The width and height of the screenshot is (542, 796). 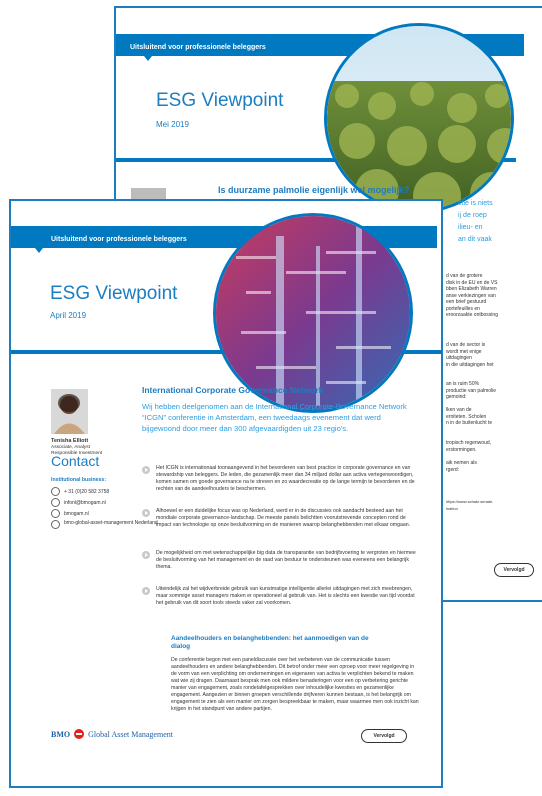 What do you see at coordinates (313, 313) in the screenshot?
I see `front-data-photo` at bounding box center [313, 313].